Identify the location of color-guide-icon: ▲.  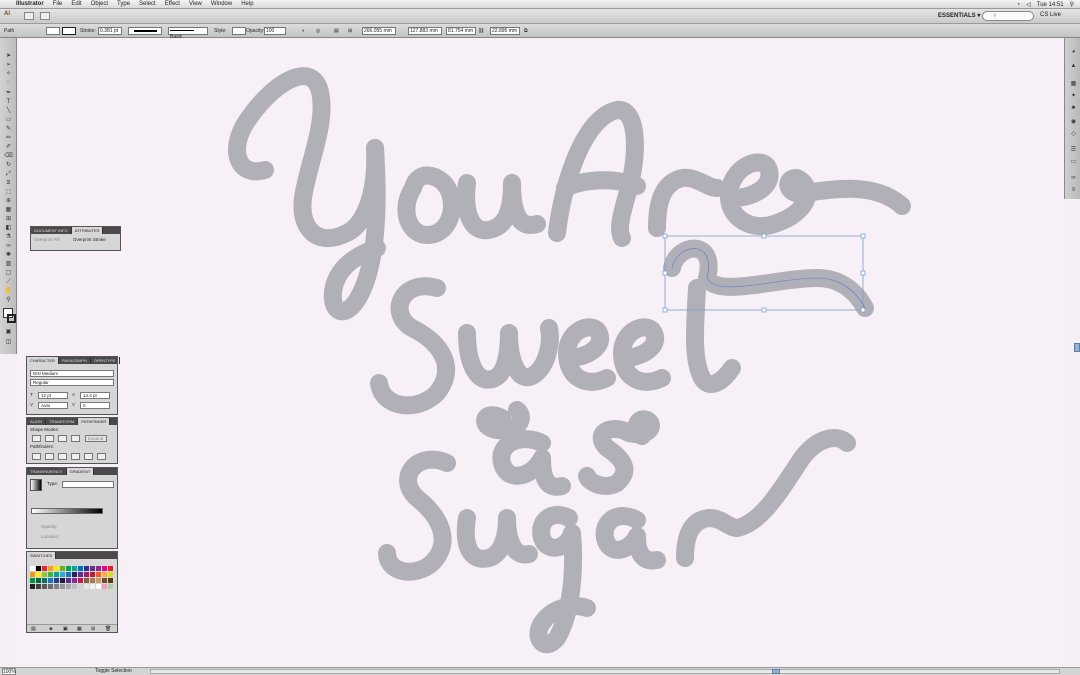
(1073, 66).